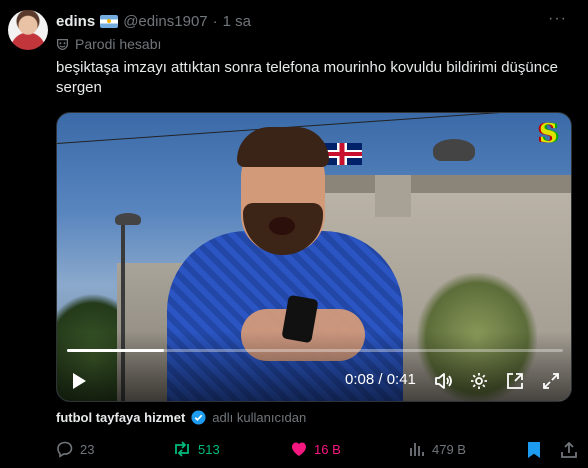 The width and height of the screenshot is (588, 468). Describe the element at coordinates (62, 44) in the screenshot. I see `parody-mask-icon` at that location.